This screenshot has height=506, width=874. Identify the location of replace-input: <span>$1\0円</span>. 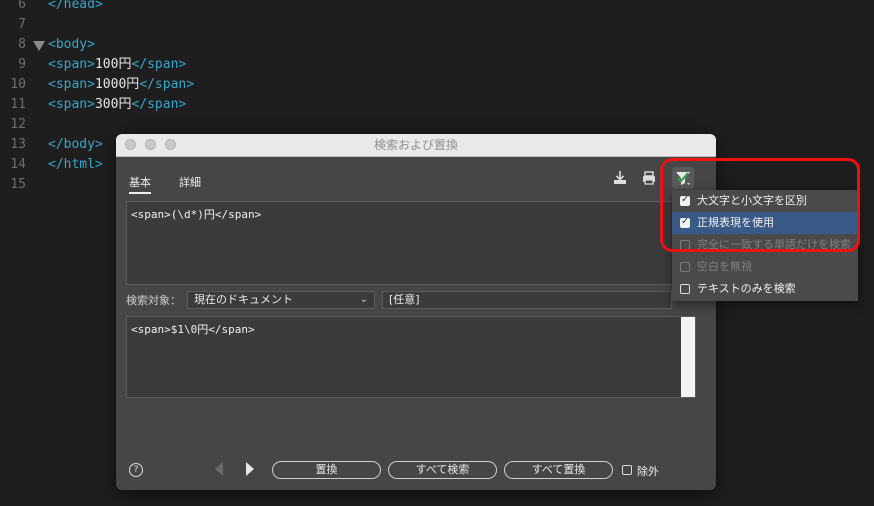
(411, 357).